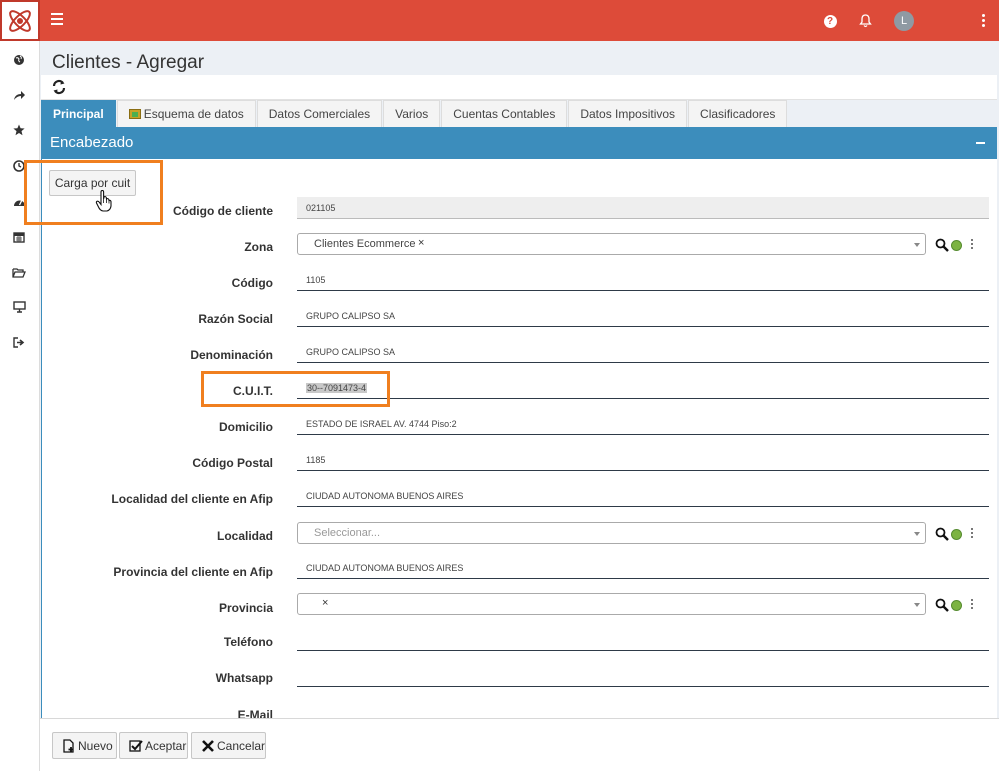 This screenshot has width=999, height=771. What do you see at coordinates (628, 113) in the screenshot?
I see `tab-datos-impositivos: Datos Impositivos` at bounding box center [628, 113].